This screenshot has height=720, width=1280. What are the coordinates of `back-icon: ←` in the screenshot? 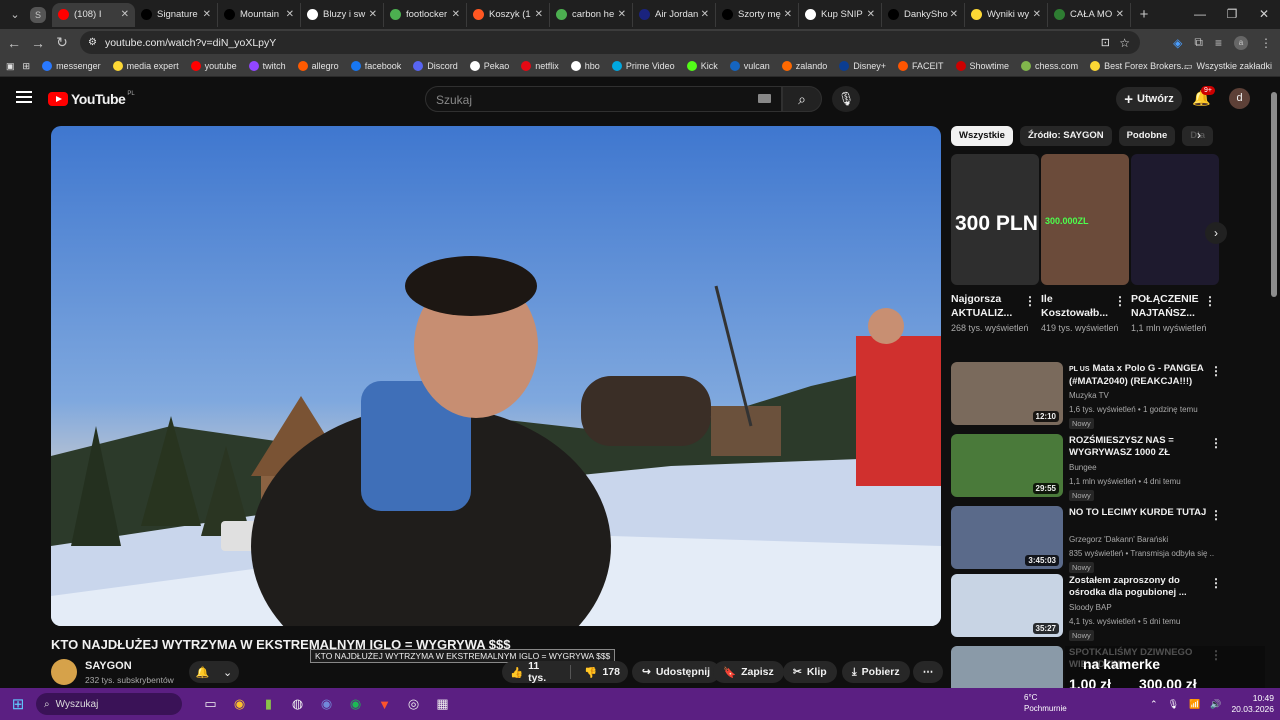 It's located at (14, 43).